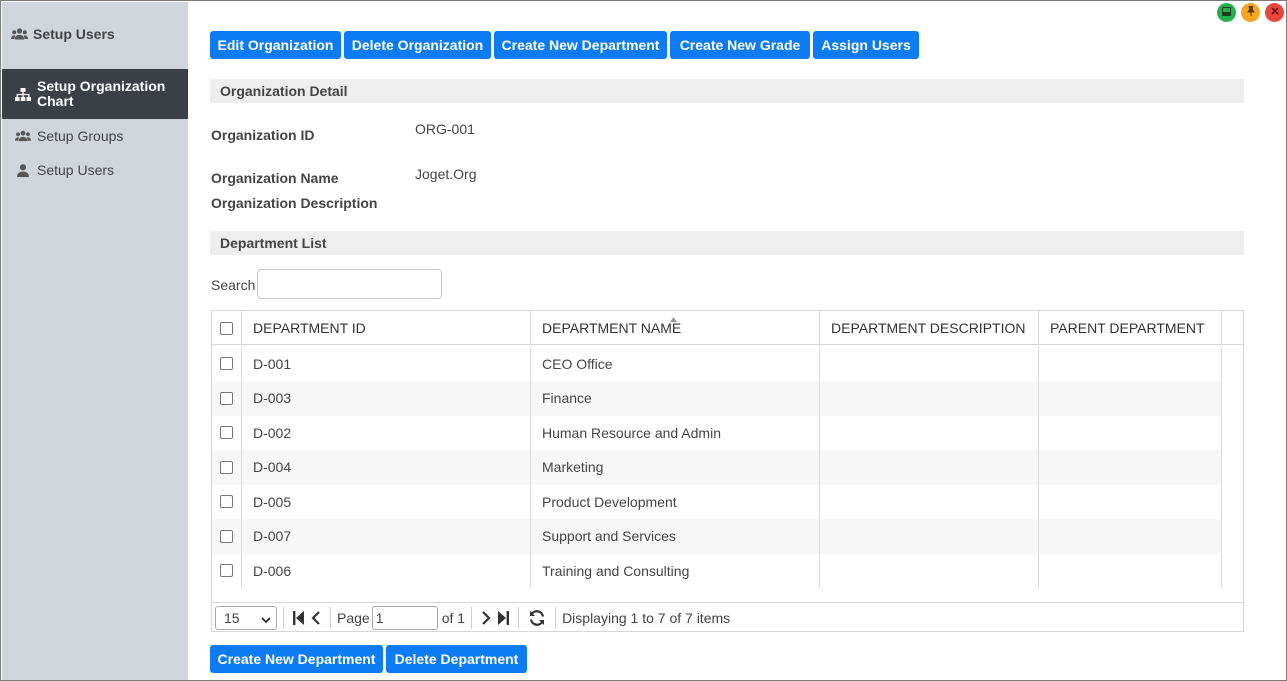 The width and height of the screenshot is (1287, 681). Describe the element at coordinates (673, 317) in the screenshot. I see `sort-up-icon` at that location.